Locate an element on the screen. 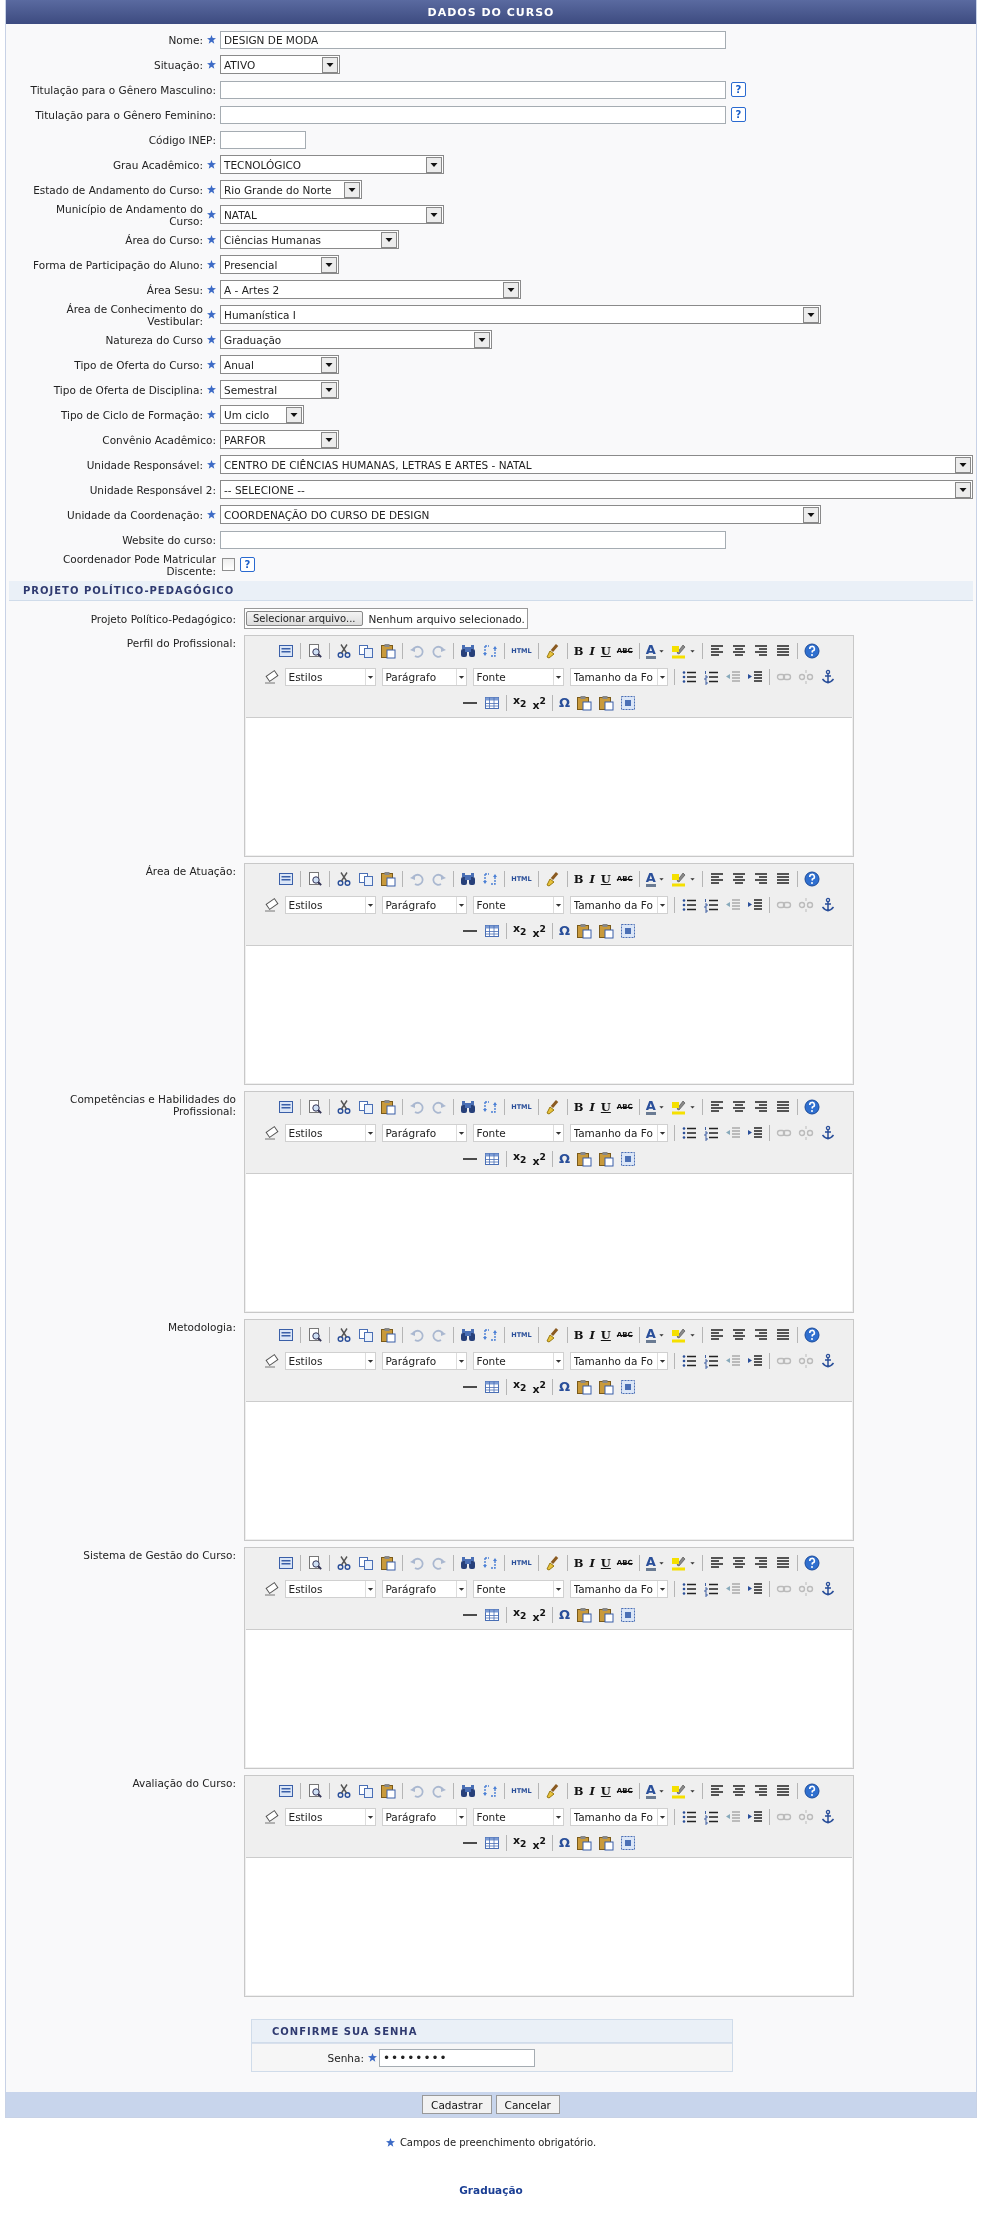 Image resolution: width=982 pixels, height=2221 pixels. dropdown: TECNOLÓGICO is located at coordinates (332, 164).